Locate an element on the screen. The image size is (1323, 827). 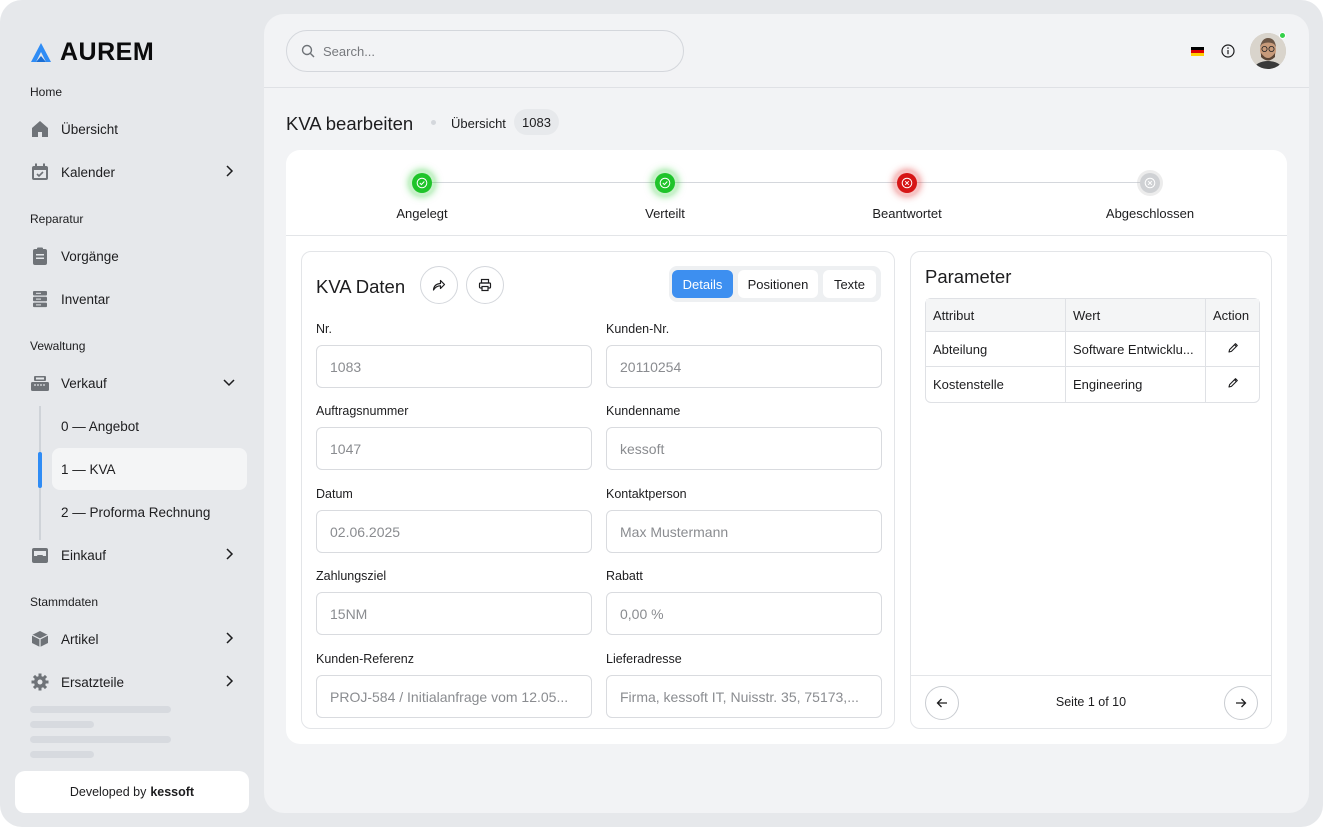
sidebar-item-label: Artikel is located at coordinates (80, 639).